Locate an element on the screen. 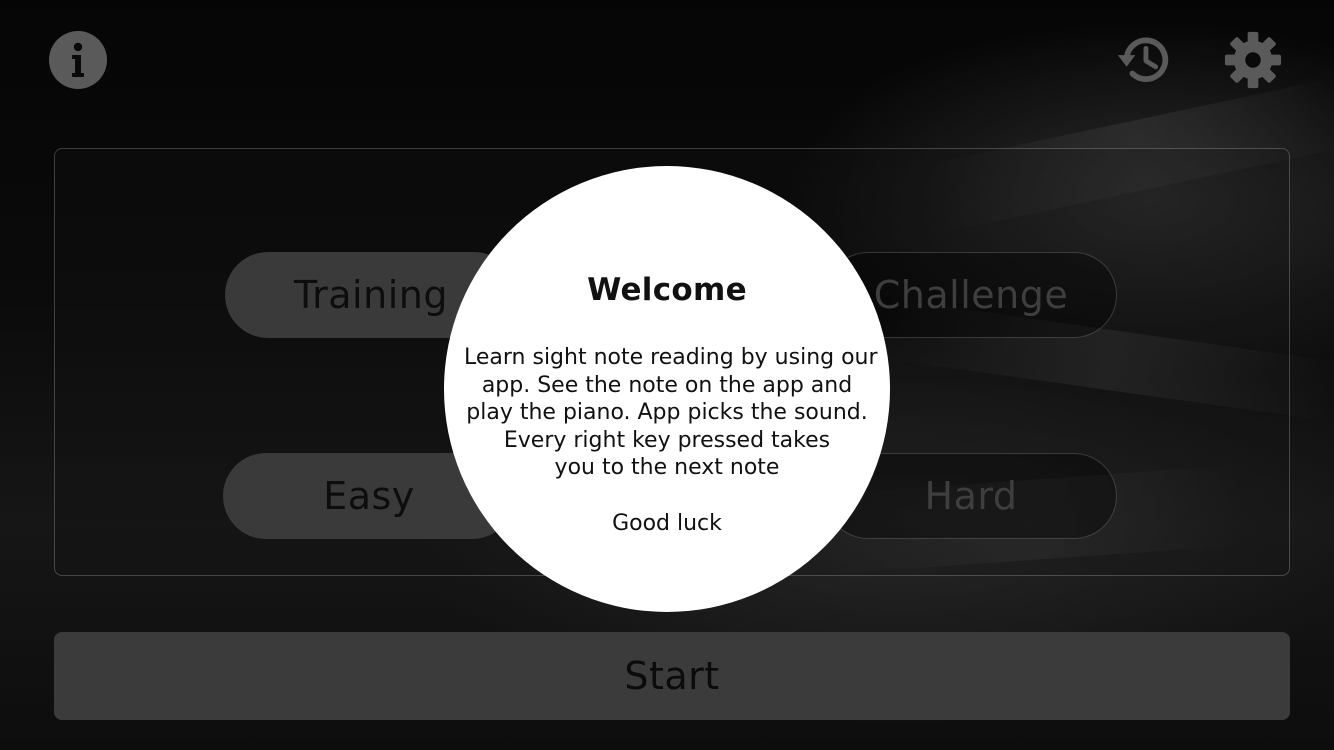 This screenshot has width=1334, height=750. start-label: Start is located at coordinates (672, 676).